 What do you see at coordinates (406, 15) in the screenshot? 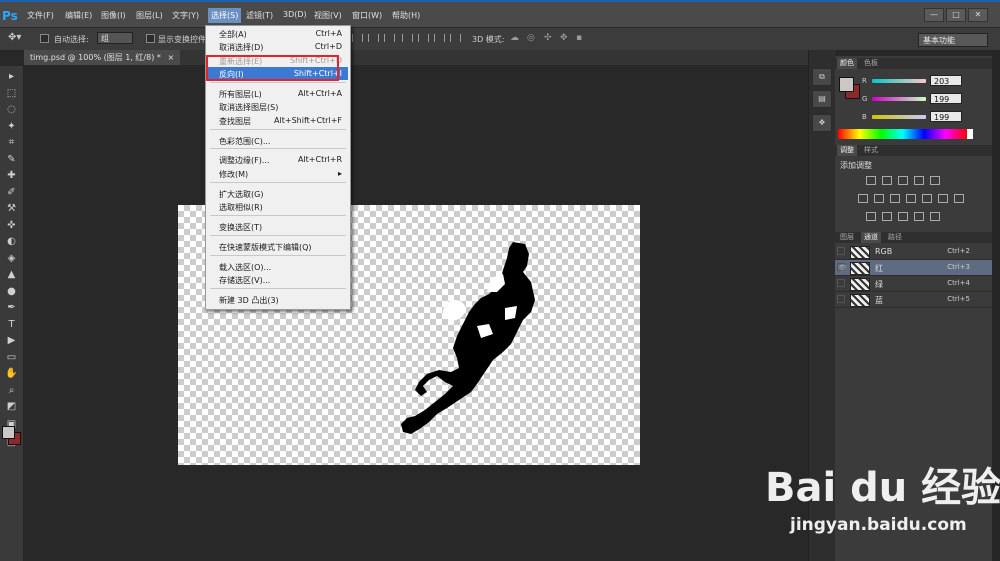
I see `menu-10: 帮助(H)` at bounding box center [406, 15].